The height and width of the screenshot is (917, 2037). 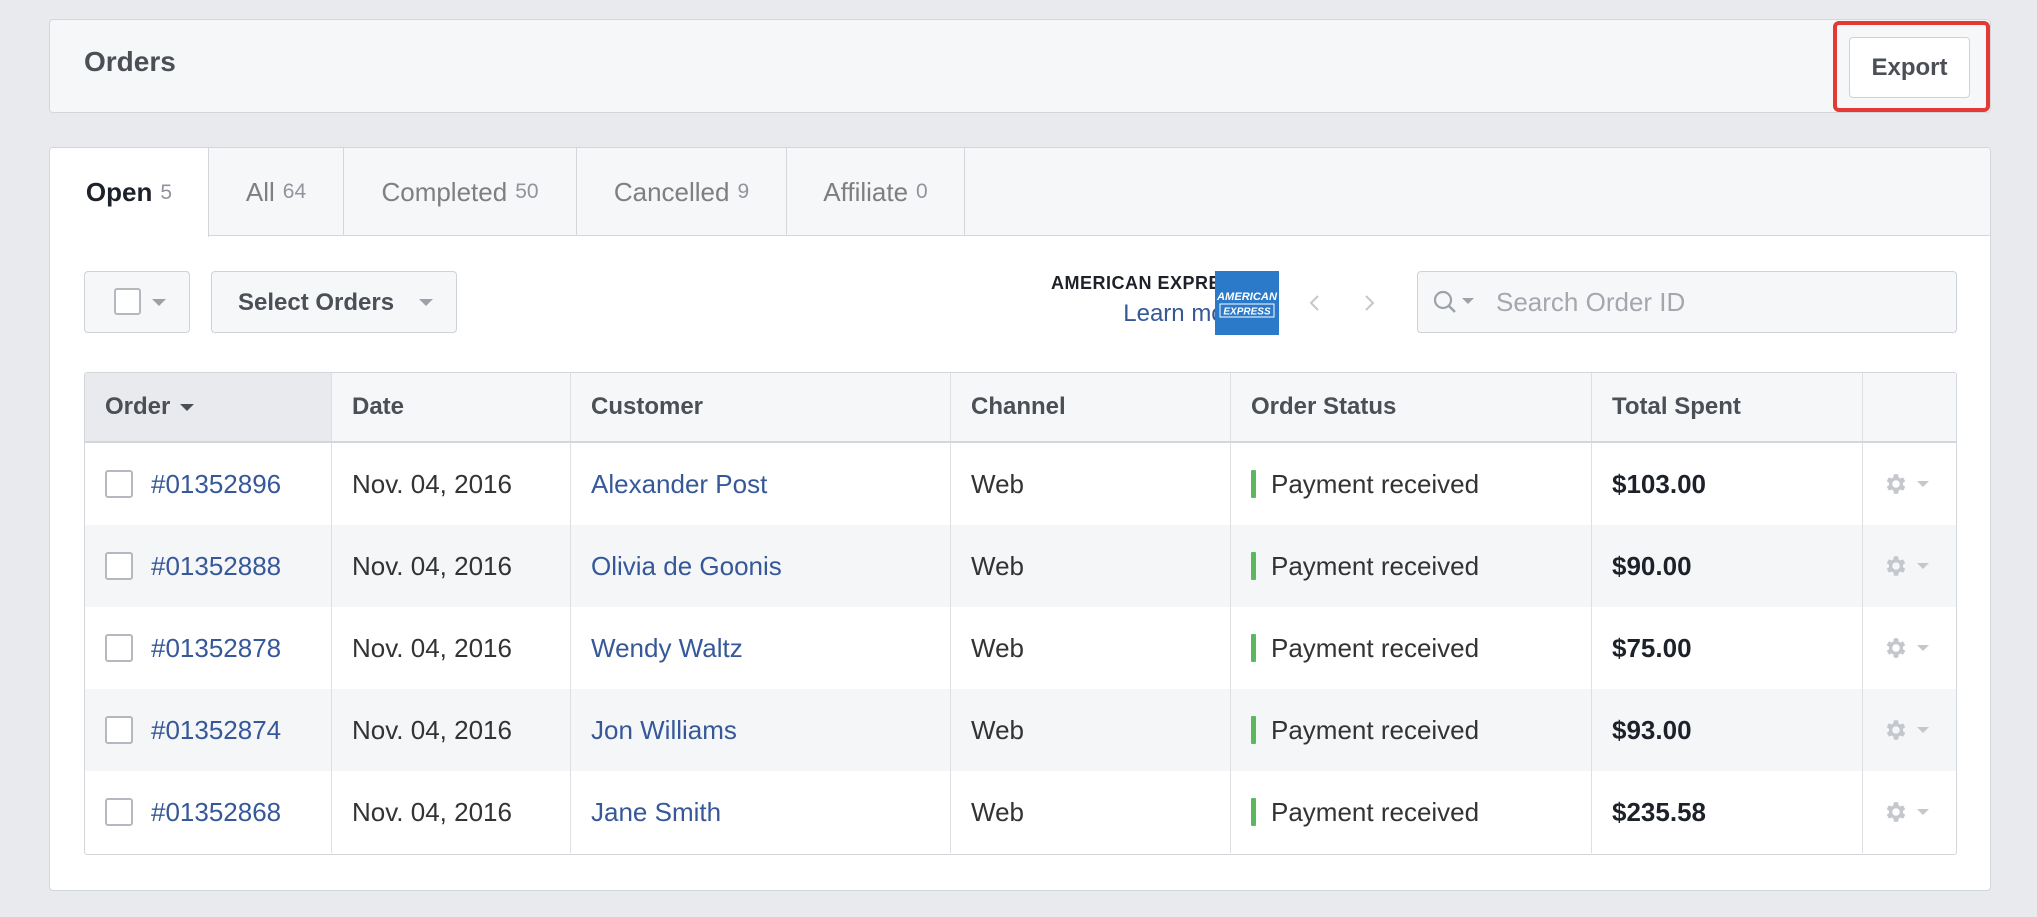 What do you see at coordinates (460, 192) in the screenshot?
I see `tab-completed: Completed 50` at bounding box center [460, 192].